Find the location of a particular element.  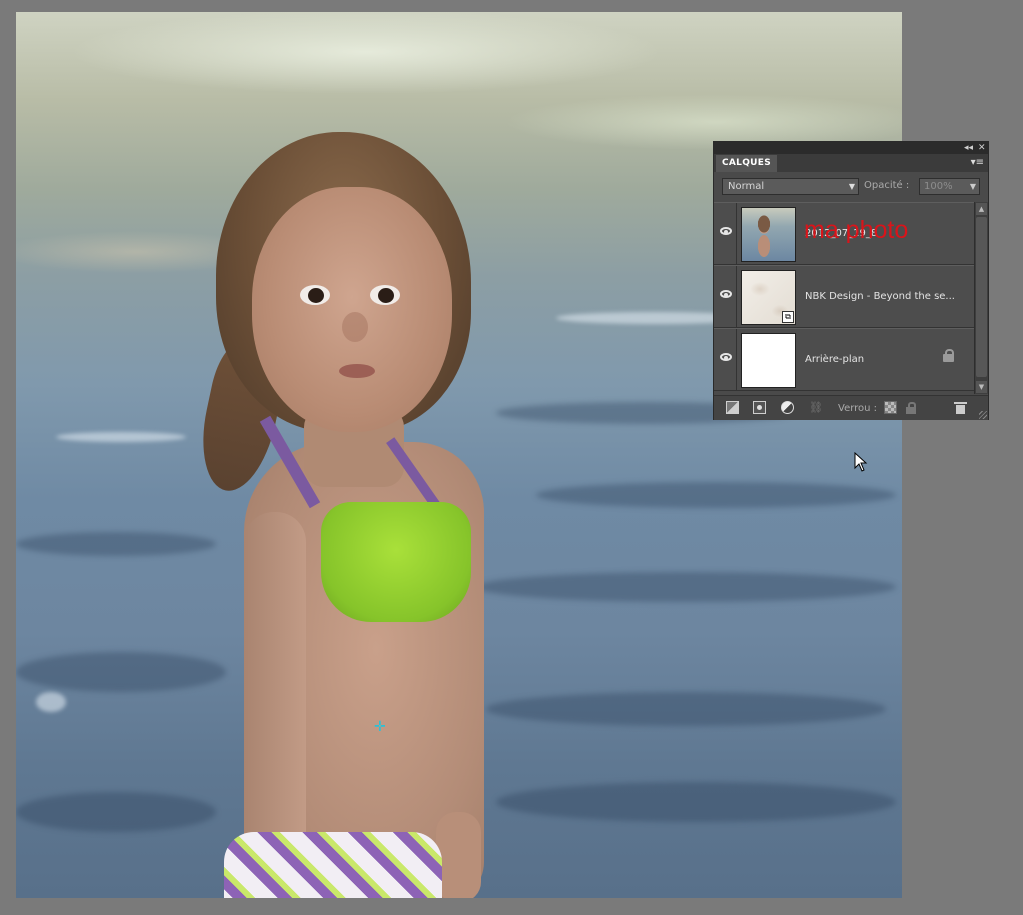

layer-row-photo: 2012_07_19_8 ma photo is located at coordinates (844, 233).